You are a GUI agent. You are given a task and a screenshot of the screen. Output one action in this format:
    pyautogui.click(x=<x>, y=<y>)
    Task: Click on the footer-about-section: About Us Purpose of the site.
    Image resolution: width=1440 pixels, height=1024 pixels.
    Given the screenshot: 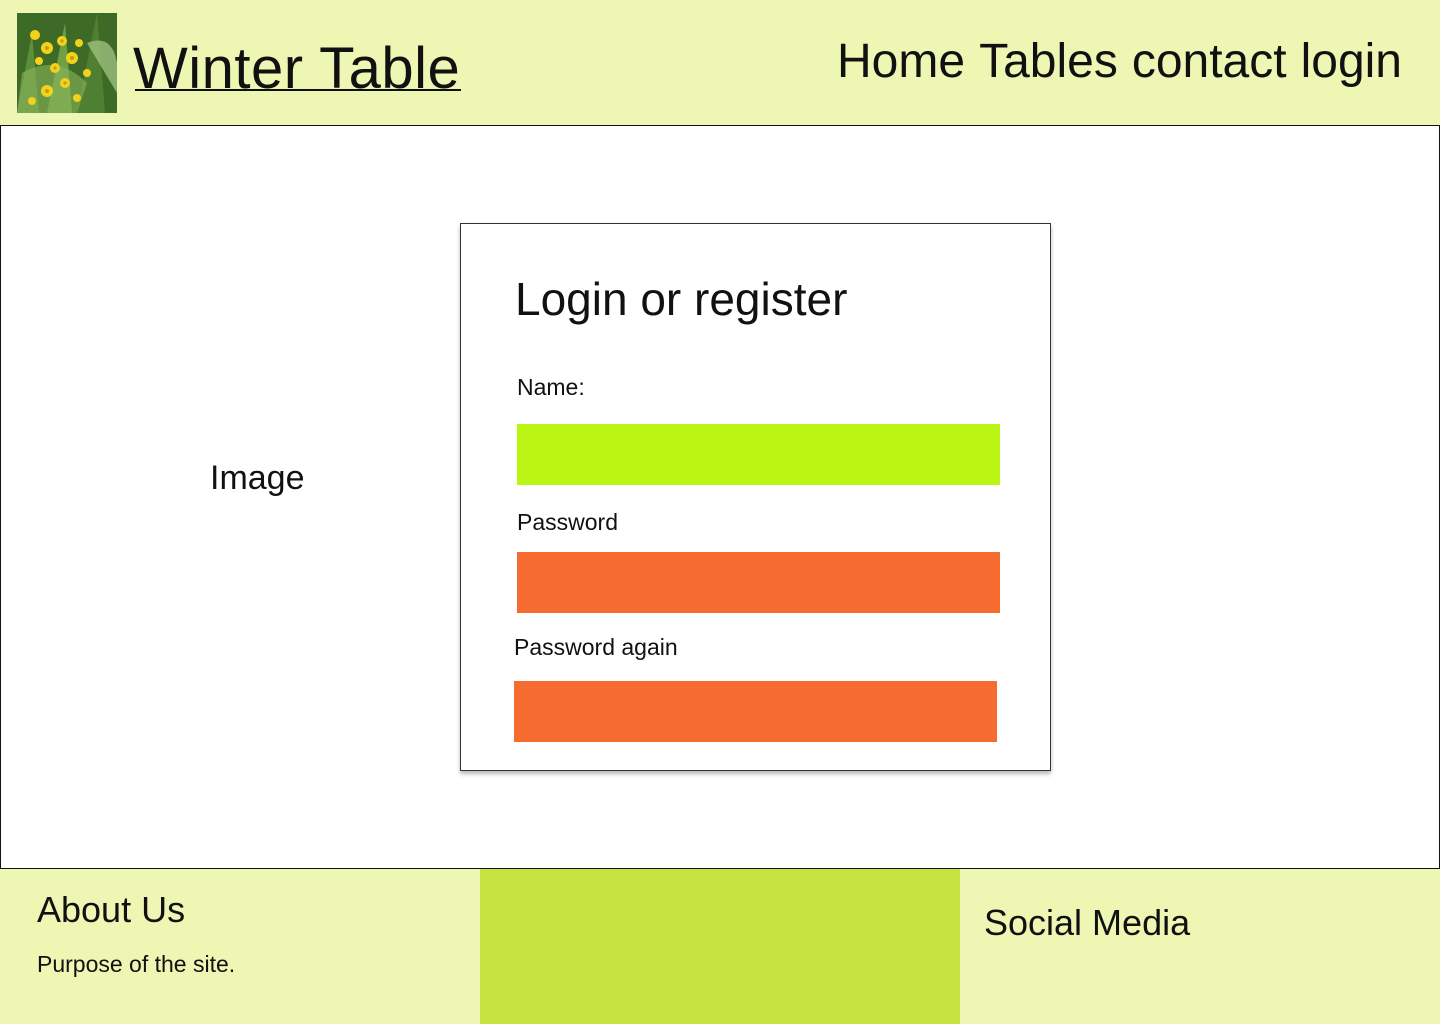 What is the action you would take?
    pyautogui.click(x=240, y=946)
    